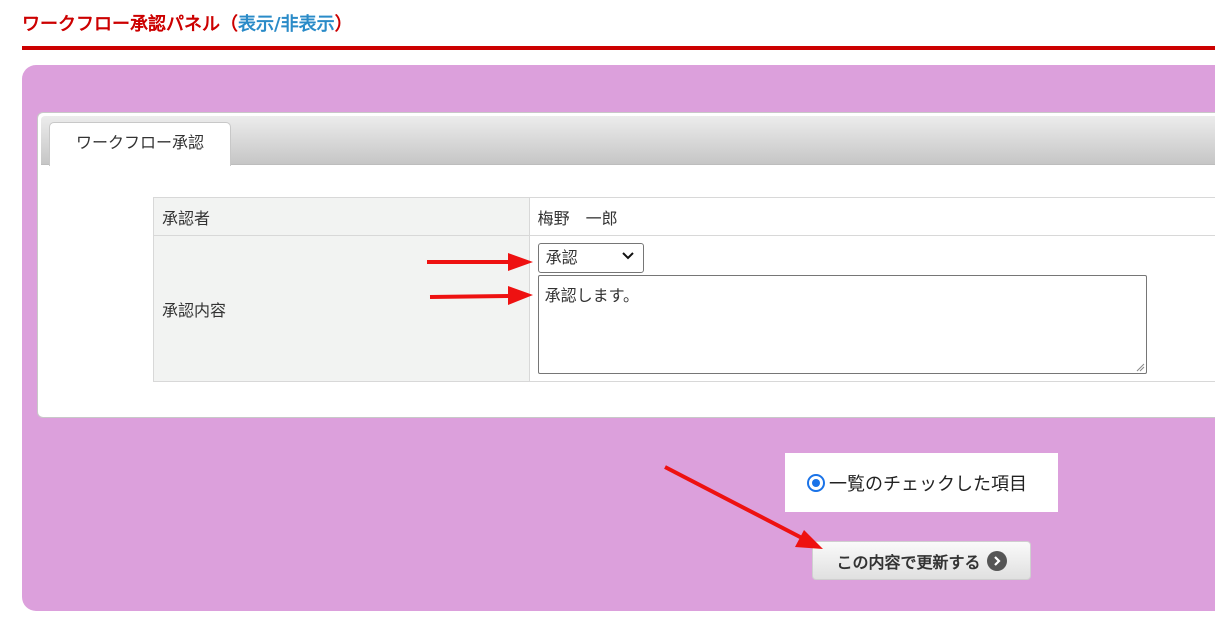 This screenshot has height=642, width=1215. I want to click on checked-items-option: 一覧のチェックした項目, so click(921, 482).